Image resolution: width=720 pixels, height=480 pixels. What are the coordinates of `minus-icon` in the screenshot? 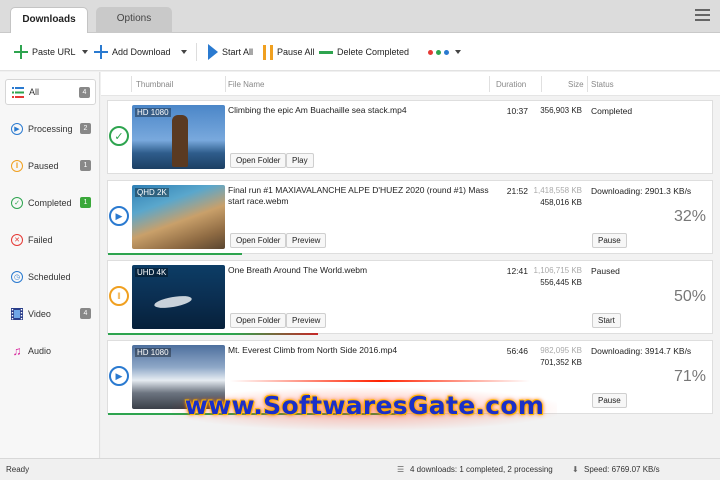 It's located at (326, 52).